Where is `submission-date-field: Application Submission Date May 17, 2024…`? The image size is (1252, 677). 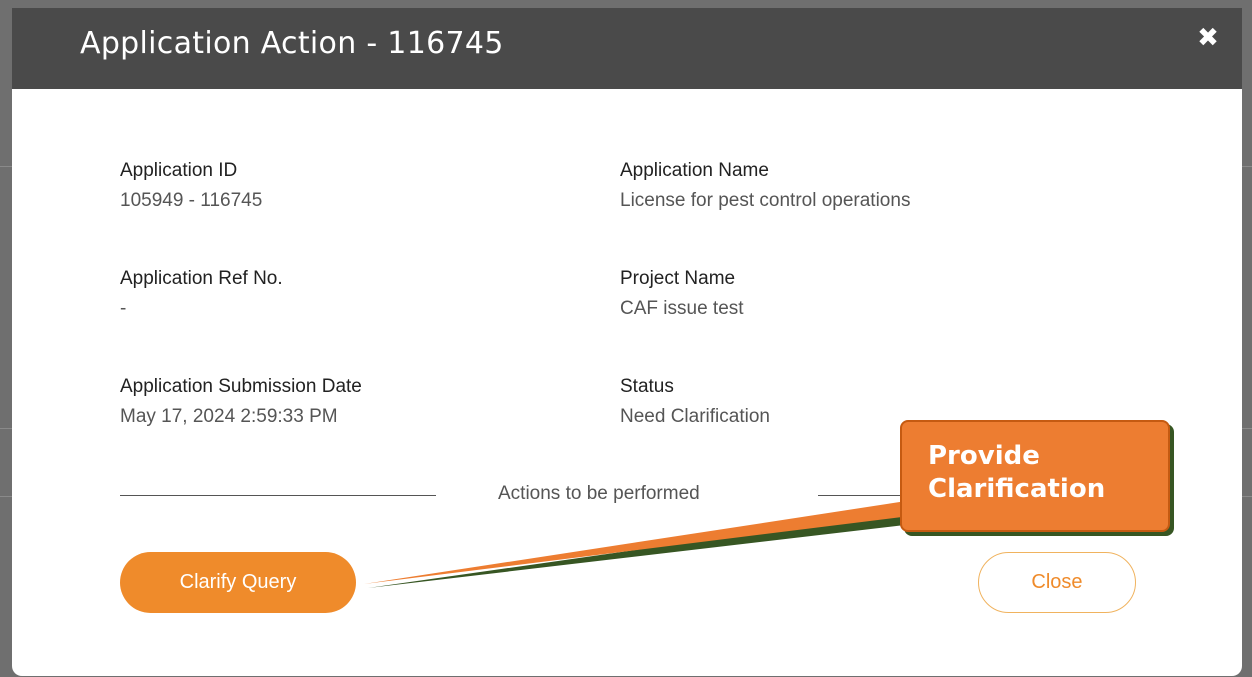 submission-date-field: Application Submission Date May 17, 2024… is located at coordinates (241, 402).